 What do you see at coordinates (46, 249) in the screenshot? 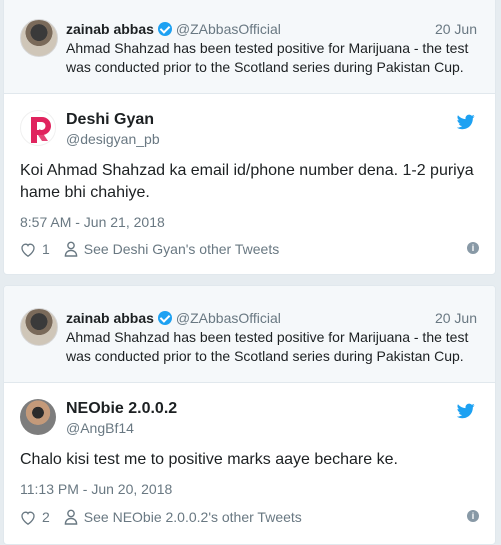
I see `like-count: 1` at bounding box center [46, 249].